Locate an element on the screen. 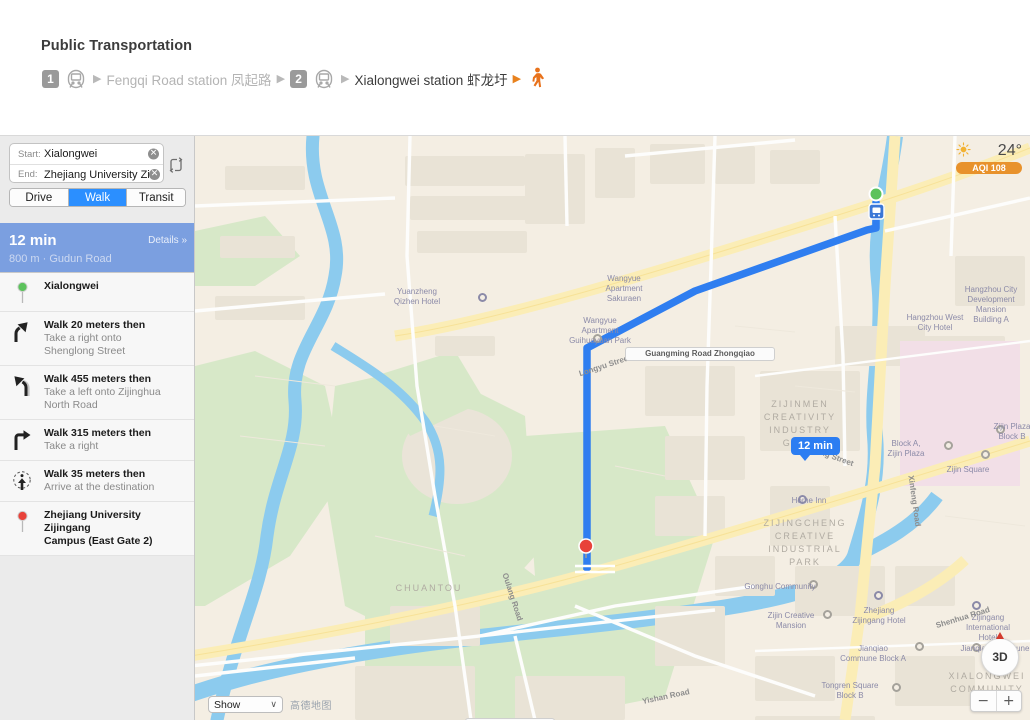 The height and width of the screenshot is (720, 1030). route-summary-banner: 12 min 800 m · Gudun Road Details » is located at coordinates (97, 247).